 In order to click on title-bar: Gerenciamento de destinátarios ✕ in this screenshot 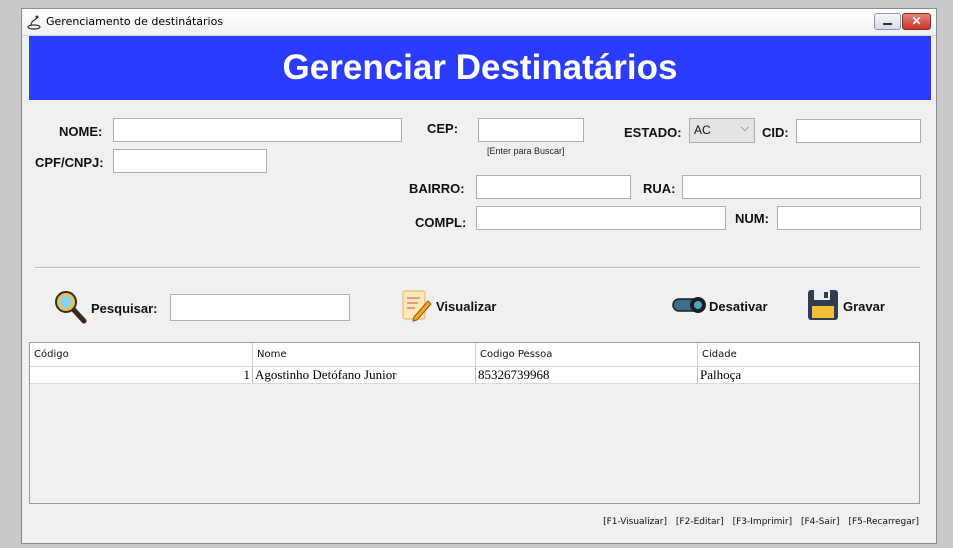, I will do `click(479, 22)`.